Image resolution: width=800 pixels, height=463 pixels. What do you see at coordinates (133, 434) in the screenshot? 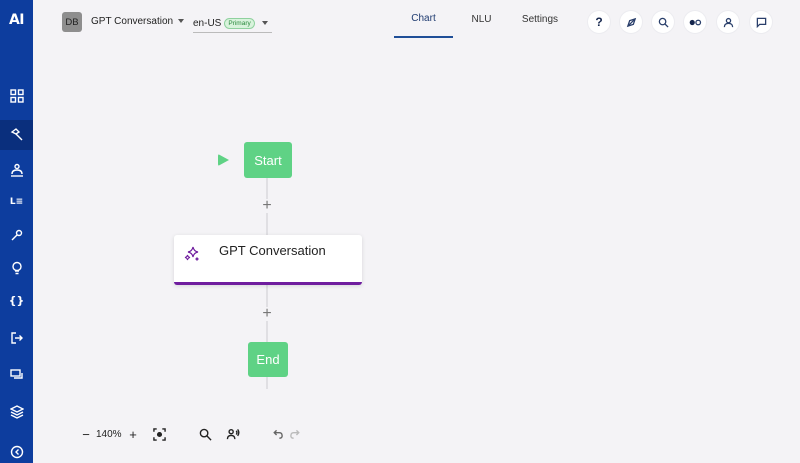
I see `zoom-in-button: +` at bounding box center [133, 434].